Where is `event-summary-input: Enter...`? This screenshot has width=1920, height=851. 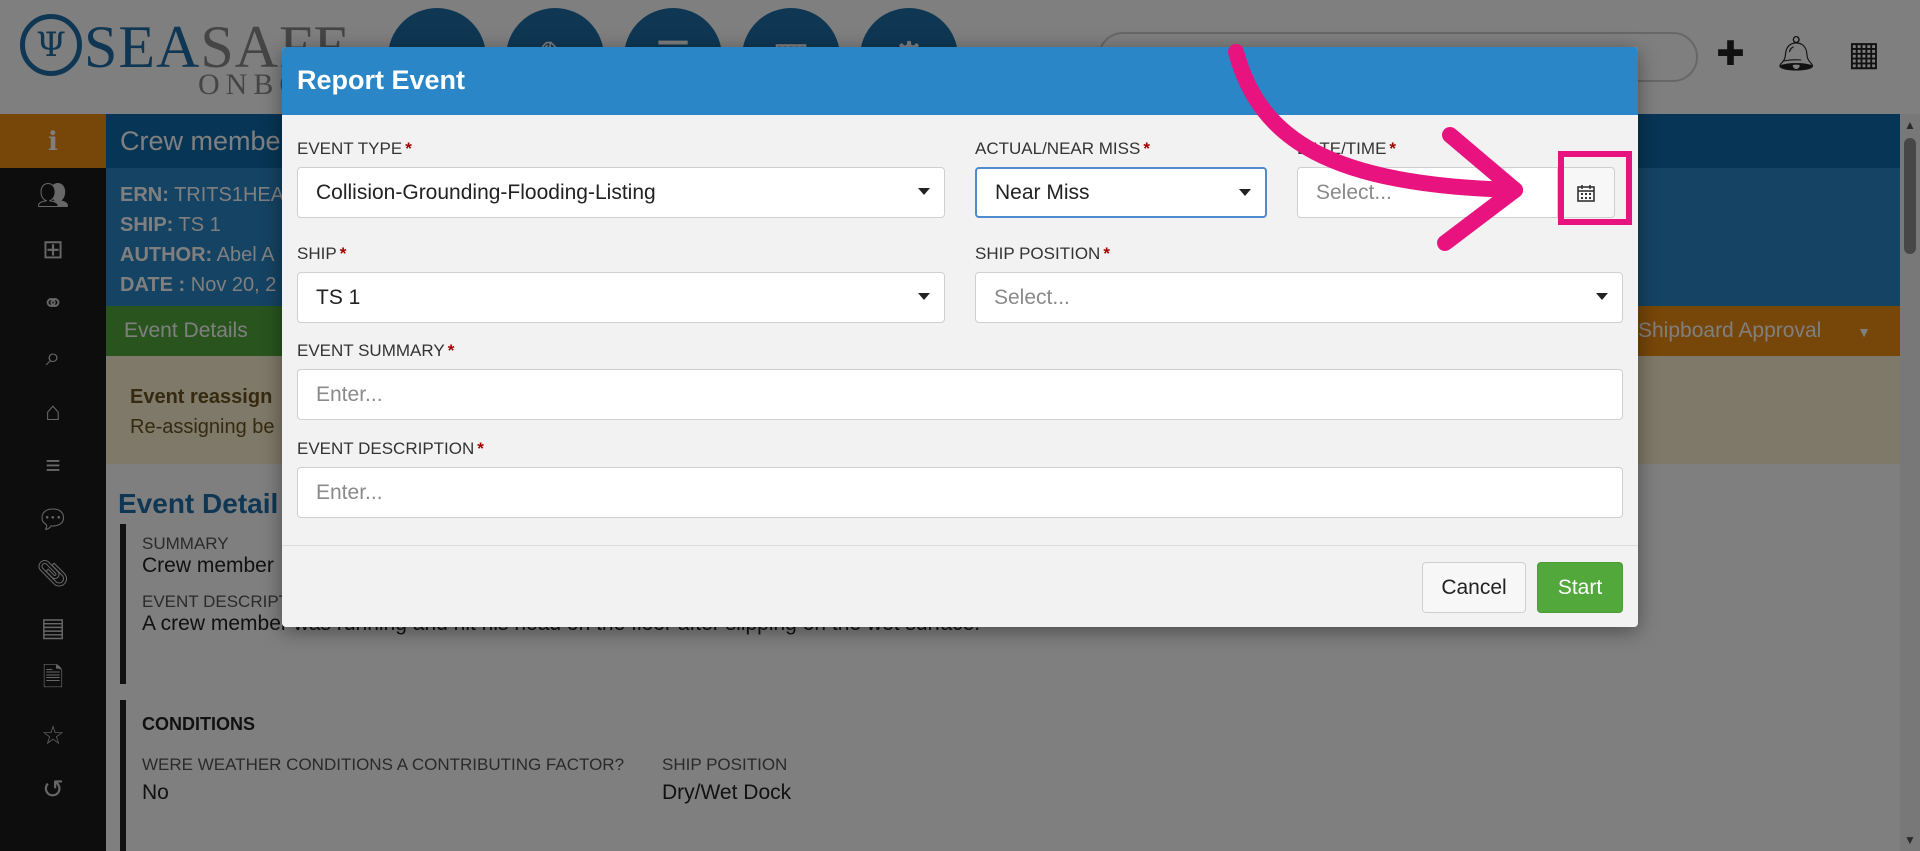
event-summary-input: Enter... is located at coordinates (960, 394).